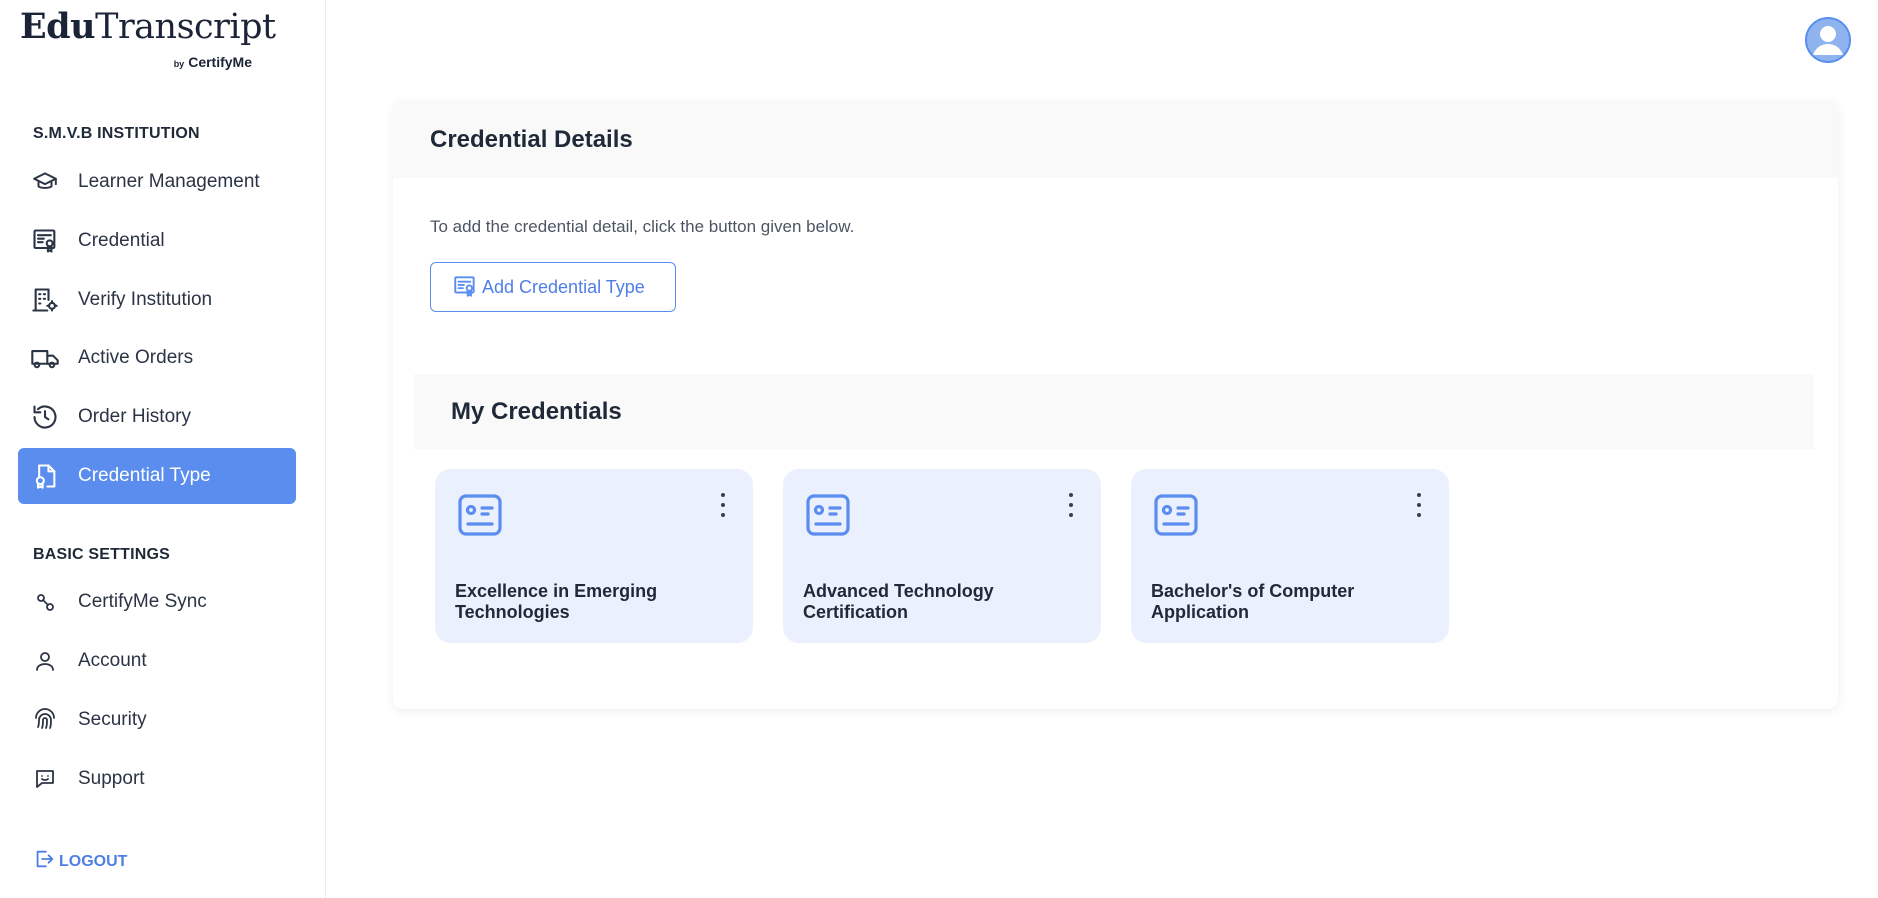  I want to click on institution-section-title: S.M.V.B INSTITUTION, so click(116, 133).